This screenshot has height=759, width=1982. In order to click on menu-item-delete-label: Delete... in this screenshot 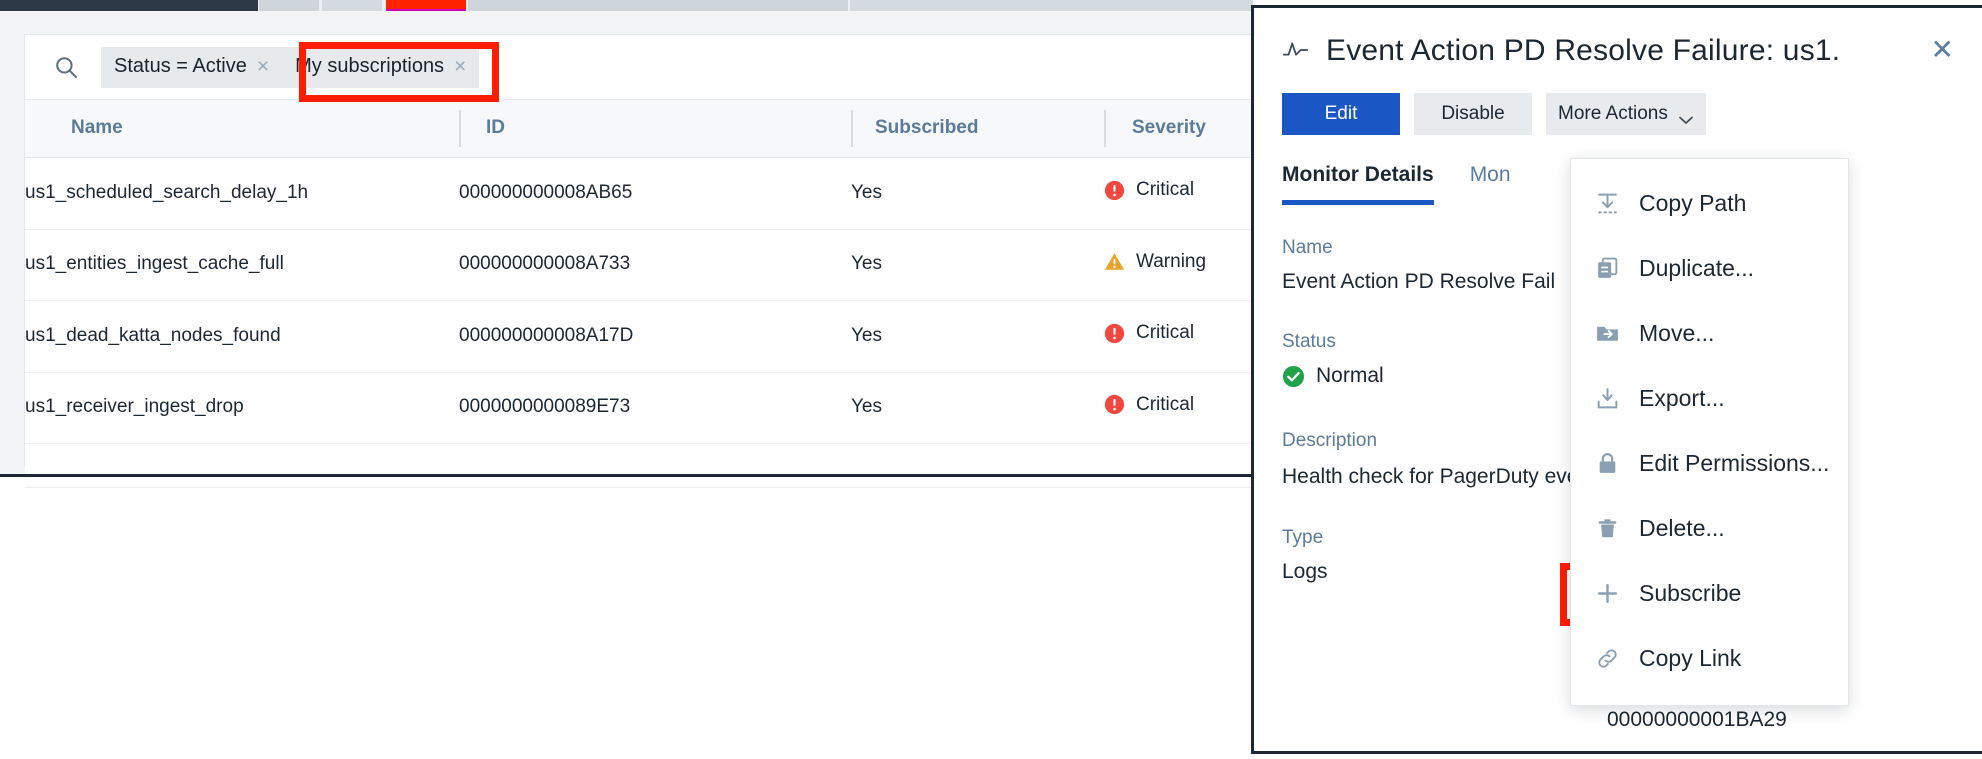, I will do `click(1682, 528)`.